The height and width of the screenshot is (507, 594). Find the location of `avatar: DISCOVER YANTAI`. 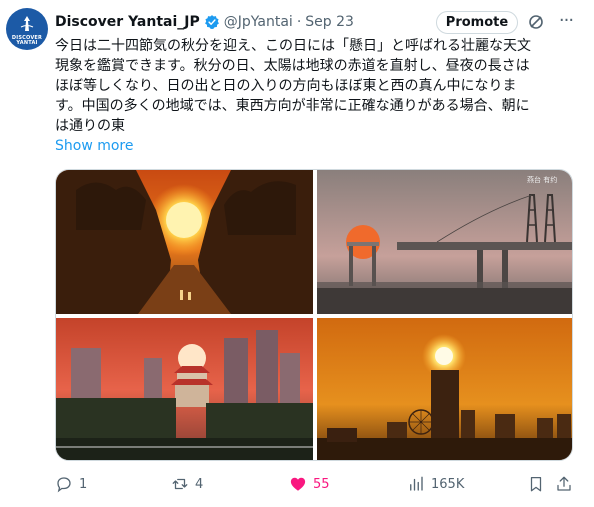

avatar: DISCOVER YANTAI is located at coordinates (27, 29).